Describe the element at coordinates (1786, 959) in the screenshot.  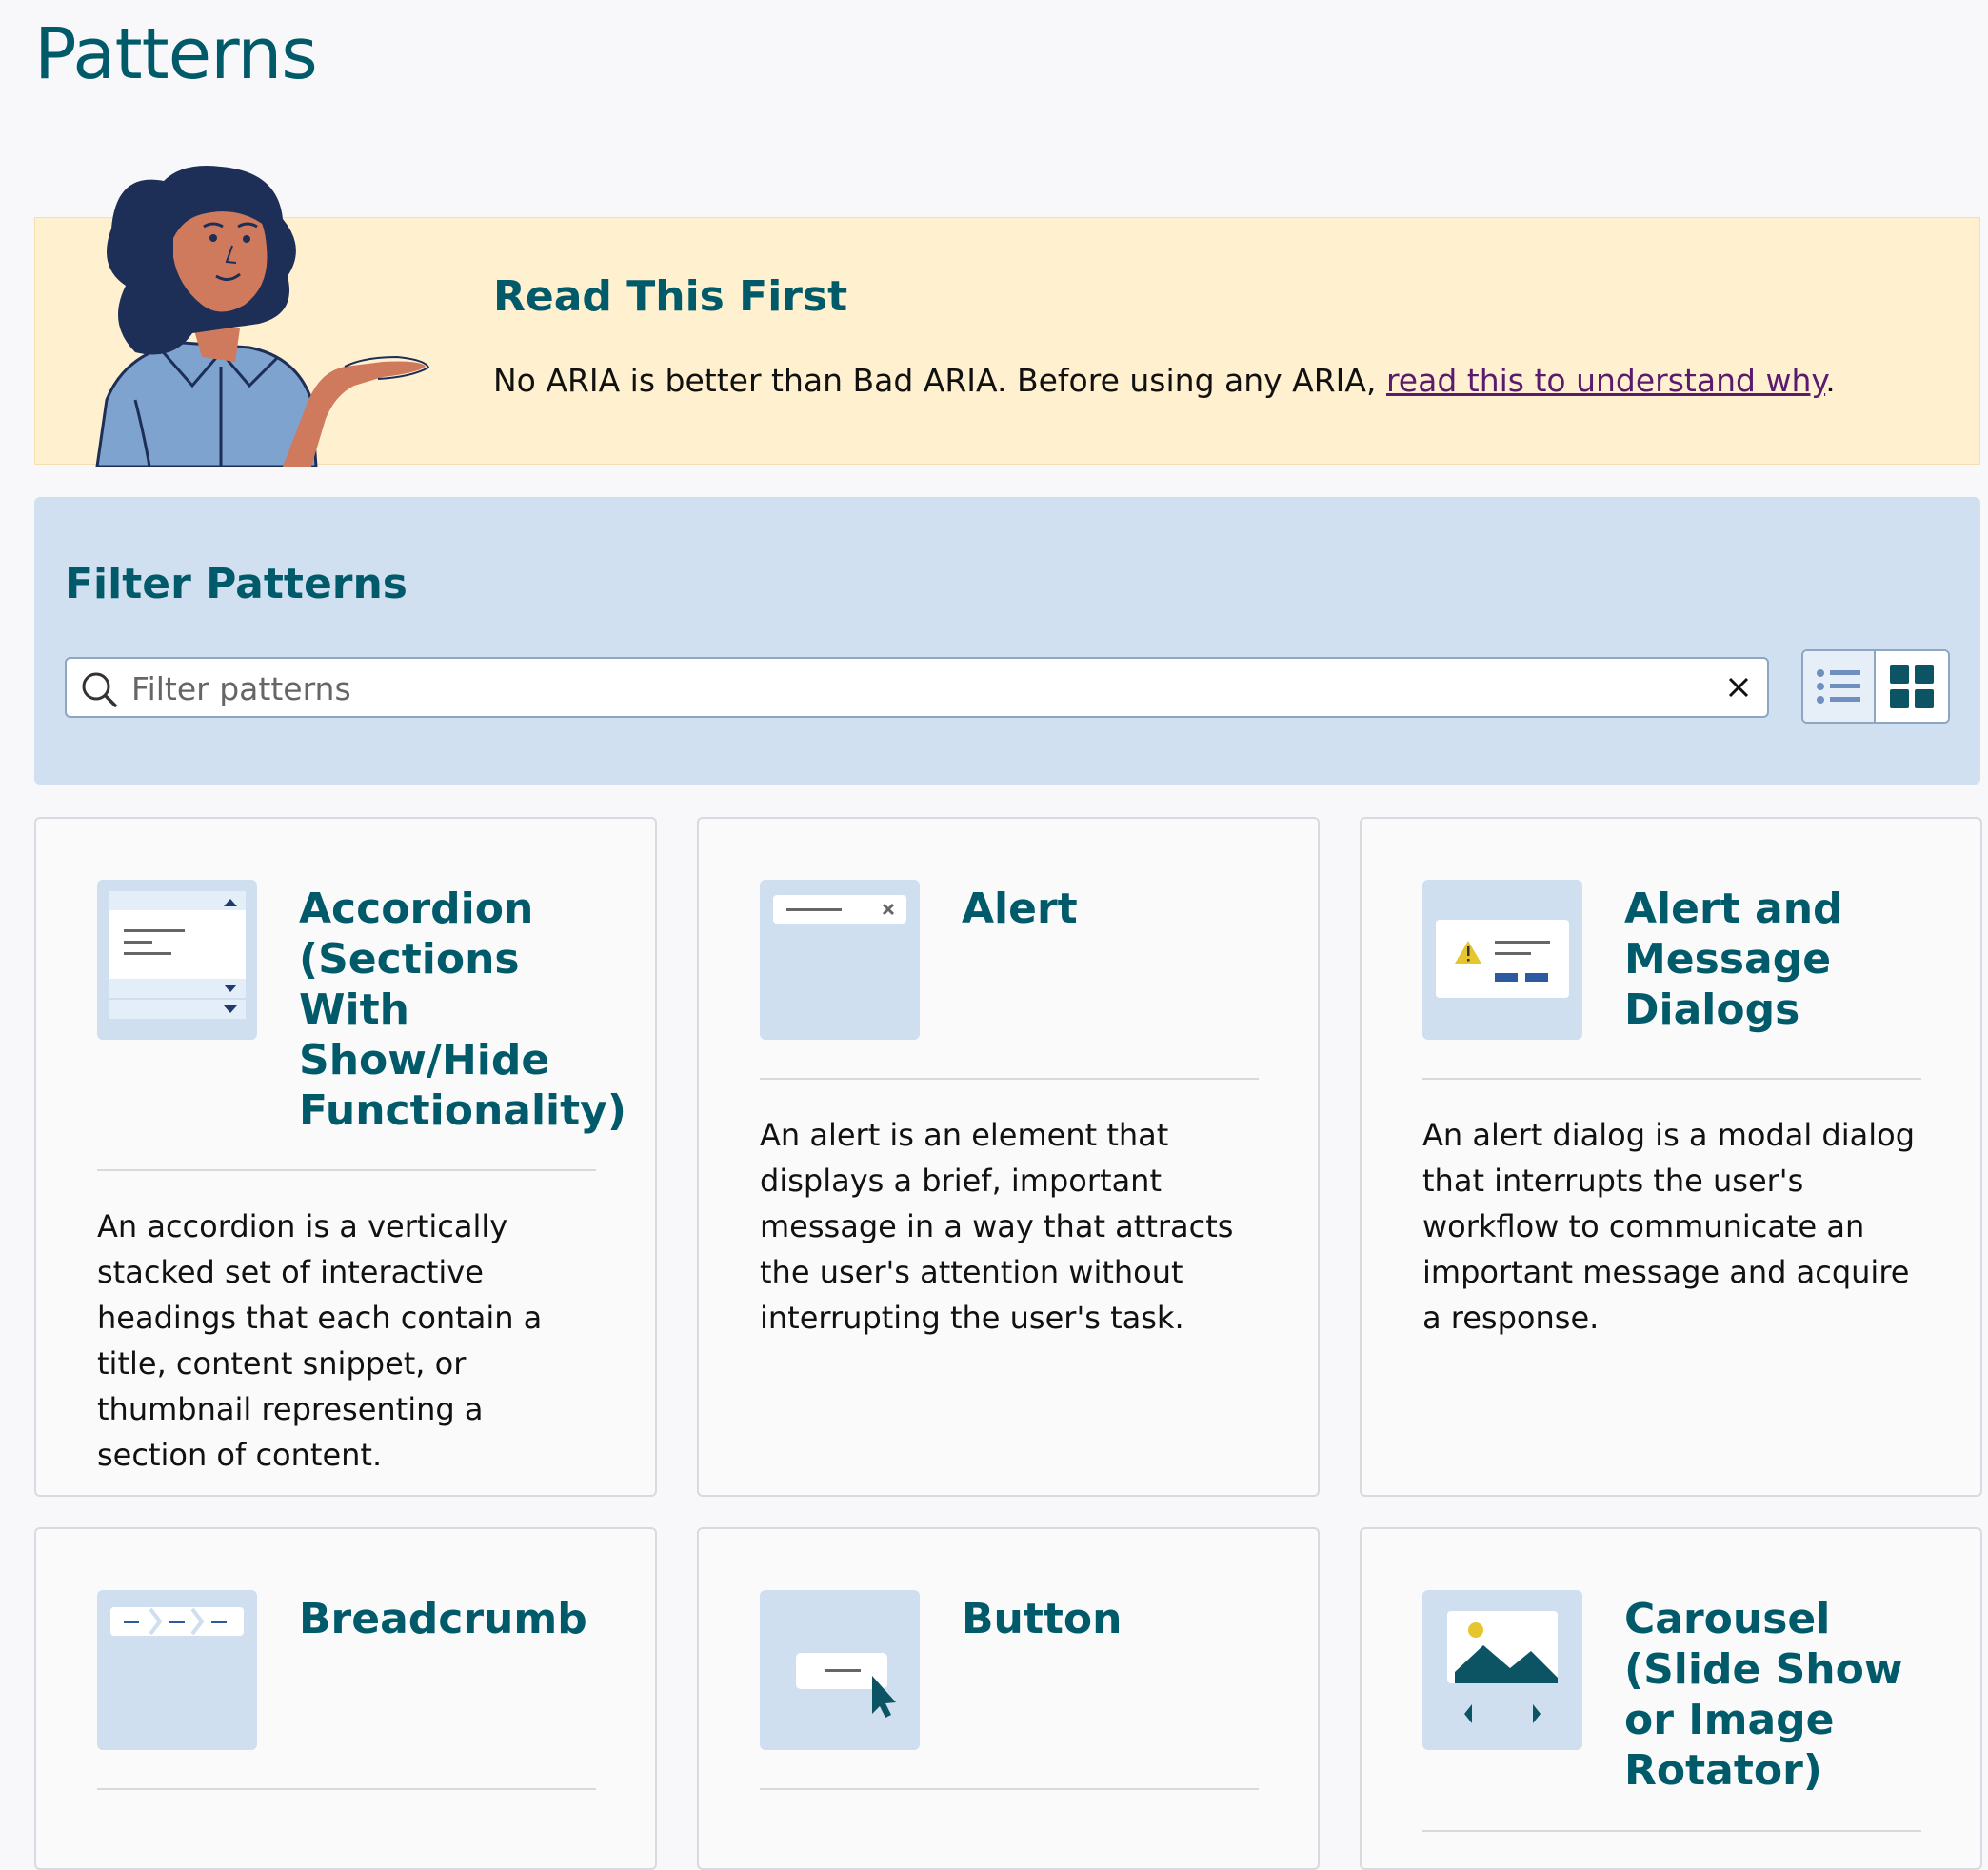
I see `card-title: Alert and Message Dialogs` at that location.